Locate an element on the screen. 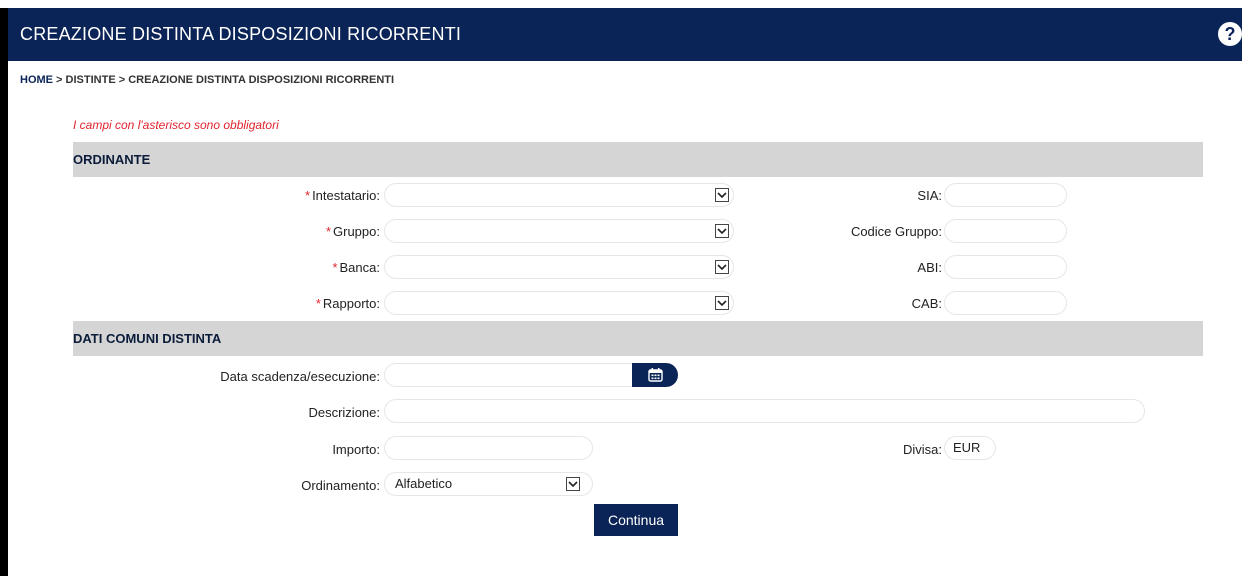 The image size is (1242, 576). rapporto-label: * Rapporto: is located at coordinates (347, 303).